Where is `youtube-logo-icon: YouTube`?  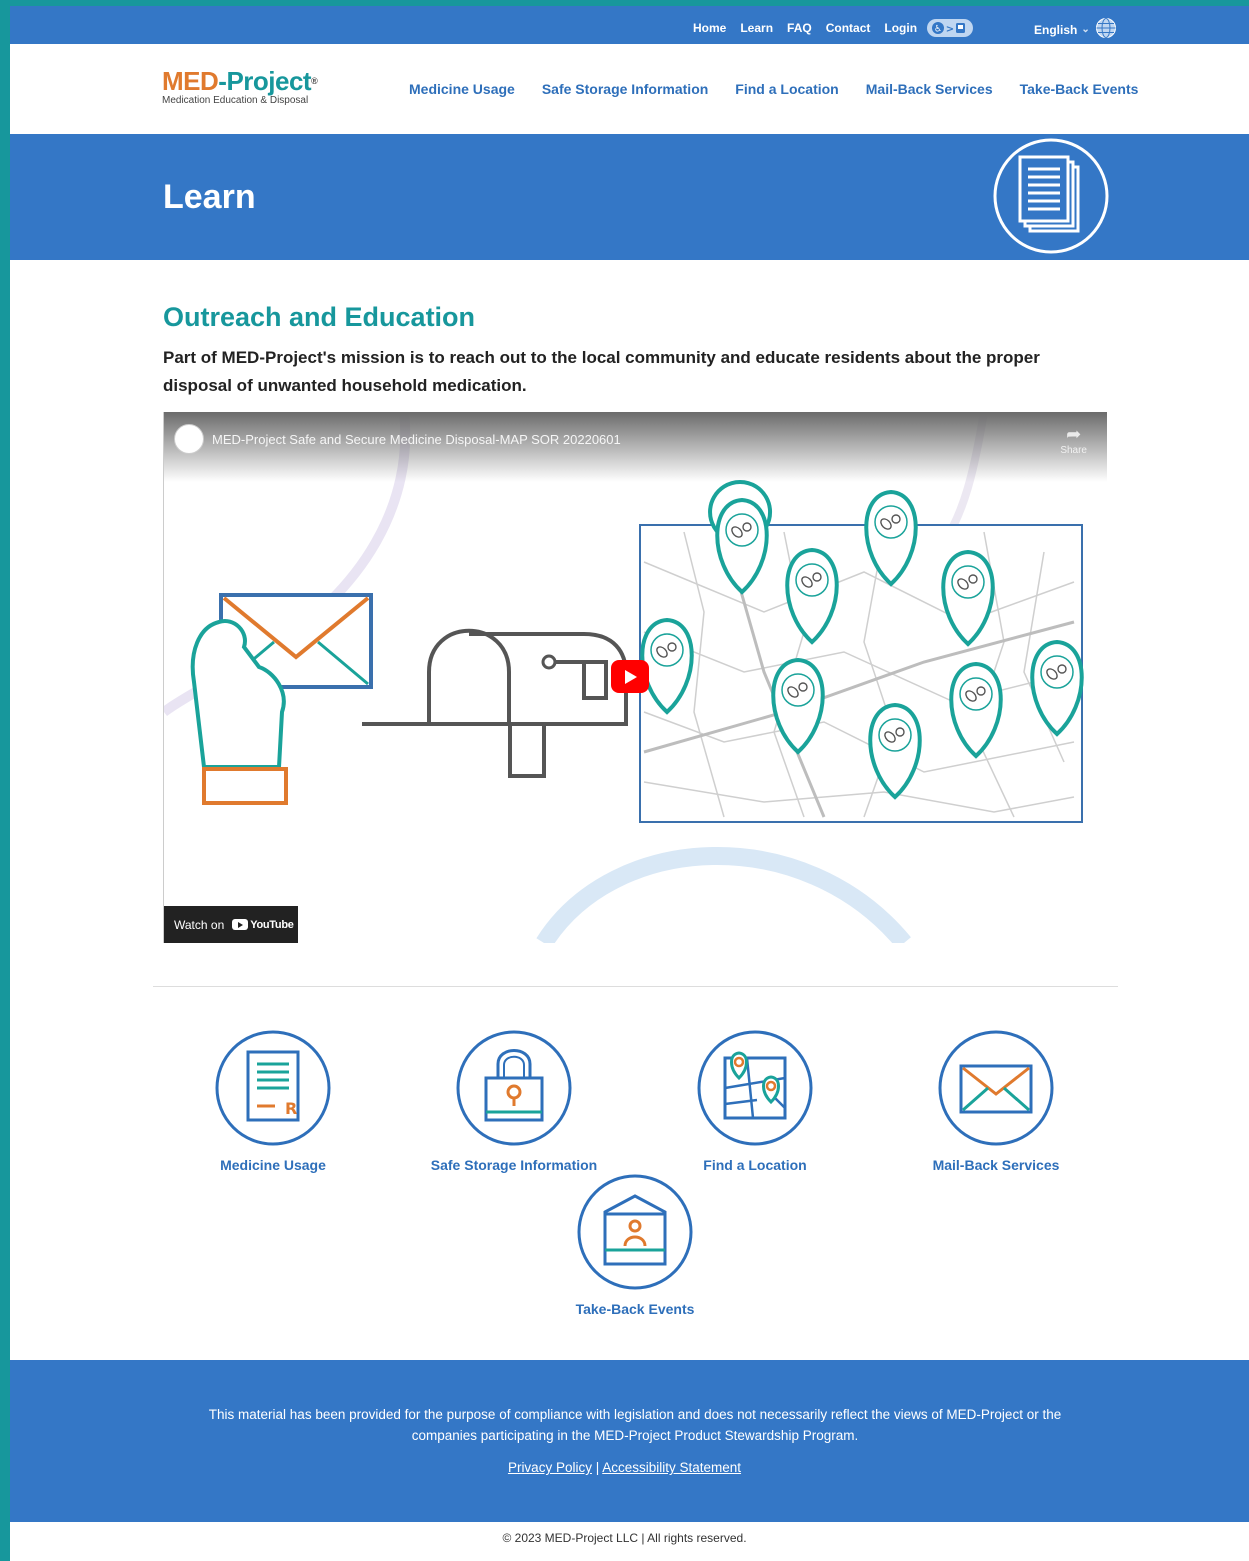 youtube-logo-icon: YouTube is located at coordinates (263, 924).